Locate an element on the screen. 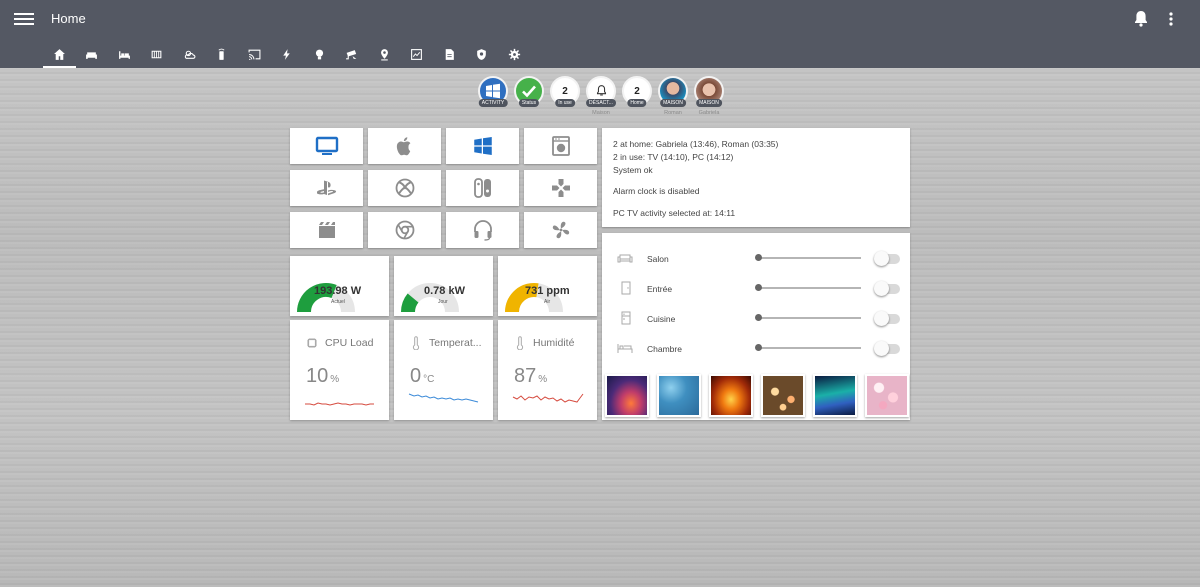 The width and height of the screenshot is (1200, 587). tab-cameras is located at coordinates (352, 54).